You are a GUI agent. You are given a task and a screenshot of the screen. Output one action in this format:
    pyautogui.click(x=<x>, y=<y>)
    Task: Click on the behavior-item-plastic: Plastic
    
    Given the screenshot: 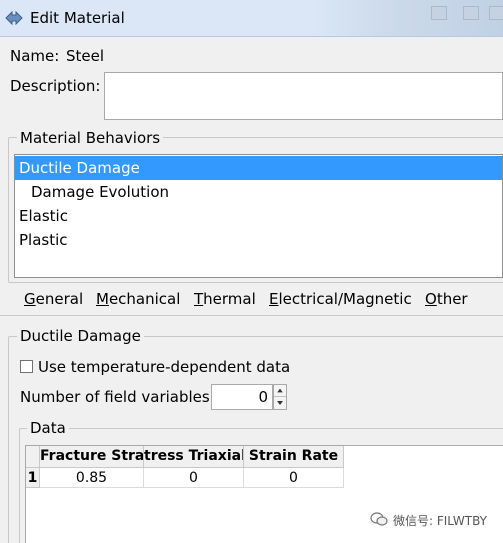 What is the action you would take?
    pyautogui.click(x=258, y=240)
    